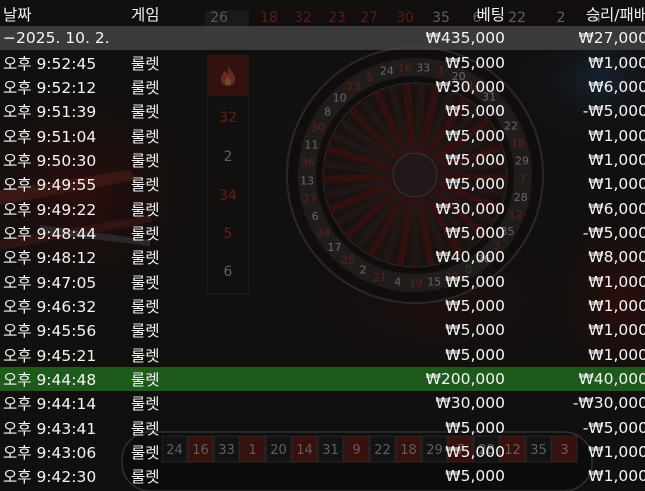  What do you see at coordinates (50, 209) in the screenshot?
I see `time-cell: 오후 9:49:22` at bounding box center [50, 209].